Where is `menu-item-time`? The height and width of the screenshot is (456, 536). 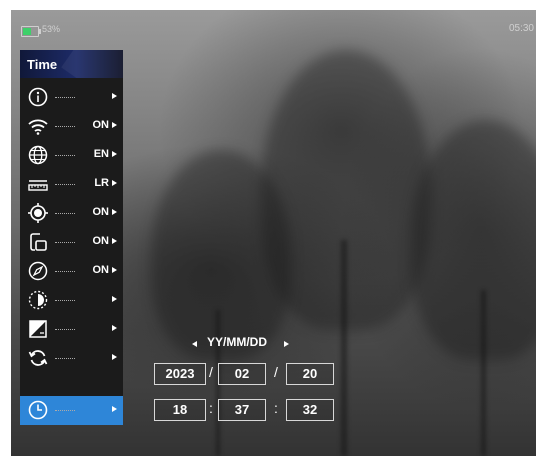
menu-item-time is located at coordinates (71, 410).